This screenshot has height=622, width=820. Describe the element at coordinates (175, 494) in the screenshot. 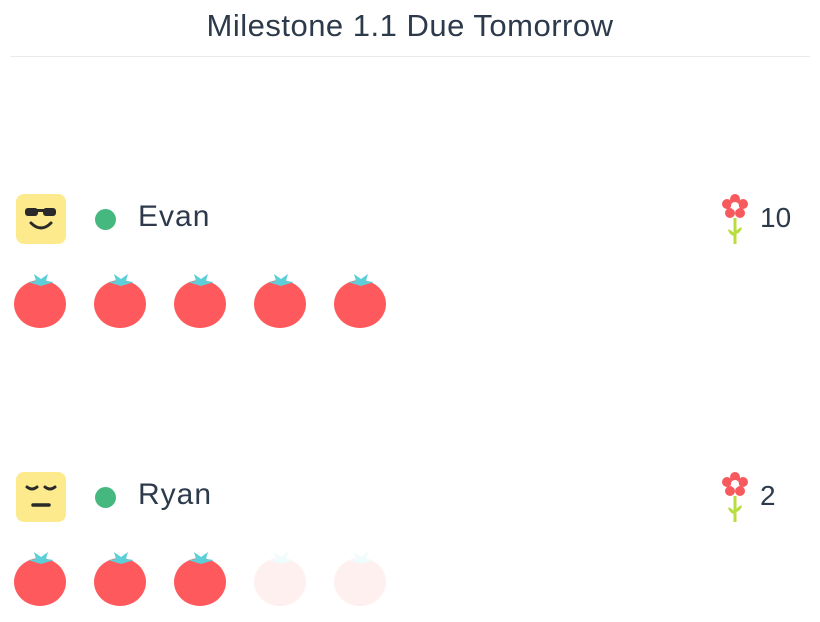

I see `member-name: Ryan` at that location.